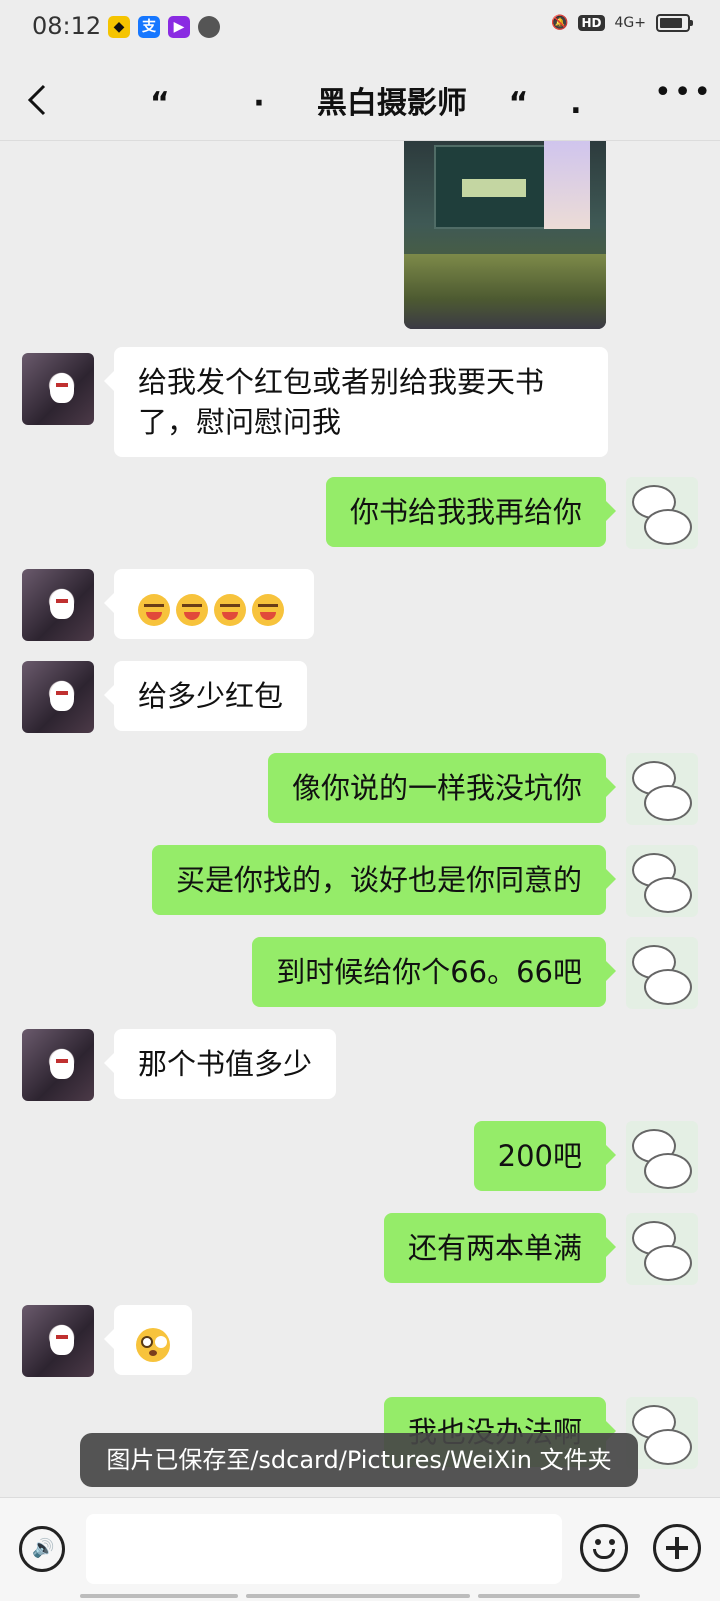 This screenshot has height=1601, width=720. Describe the element at coordinates (560, 23) in the screenshot. I see `mute-bell-icon: 🔕` at that location.